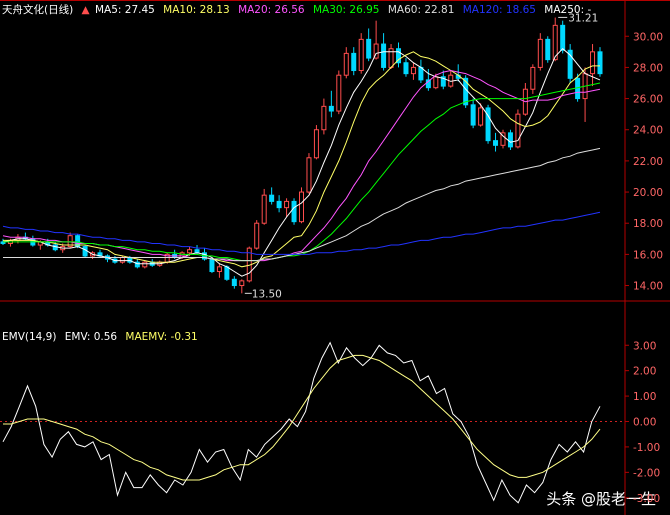 Image resolution: width=670 pixels, height=515 pixels. I want to click on y-tick-label: 3.00, so click(644, 346).